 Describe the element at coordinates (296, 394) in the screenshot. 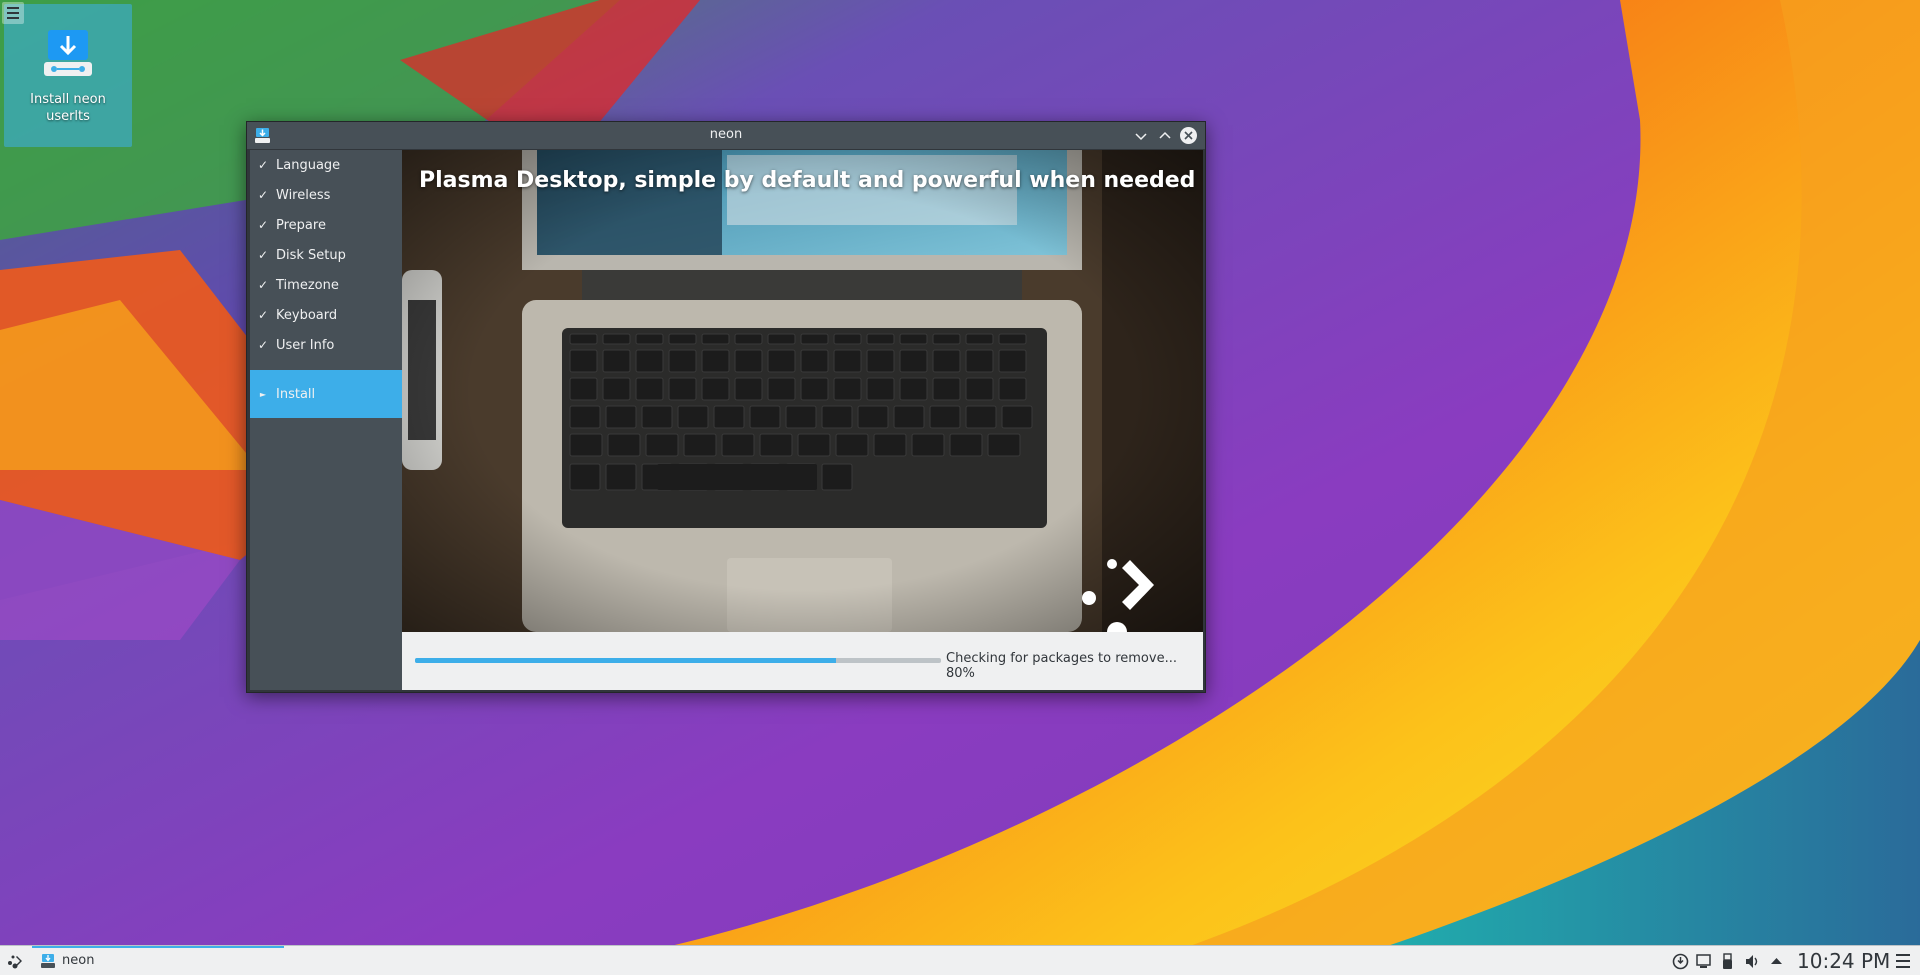

I see `step-label: Install` at that location.